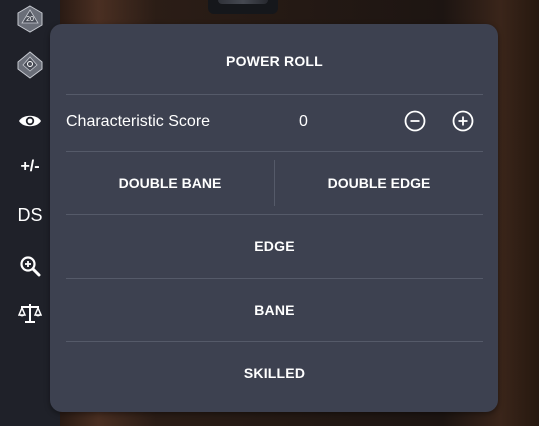 The image size is (539, 426). I want to click on double-bane-button: DOUBLE BANE, so click(170, 183).